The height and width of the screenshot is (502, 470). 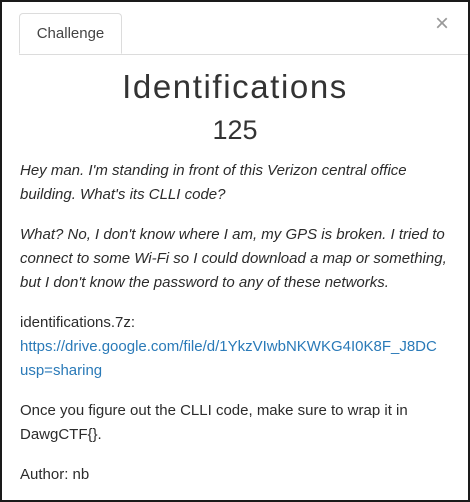 What do you see at coordinates (243, 34) in the screenshot?
I see `tab-bar: Challenge` at bounding box center [243, 34].